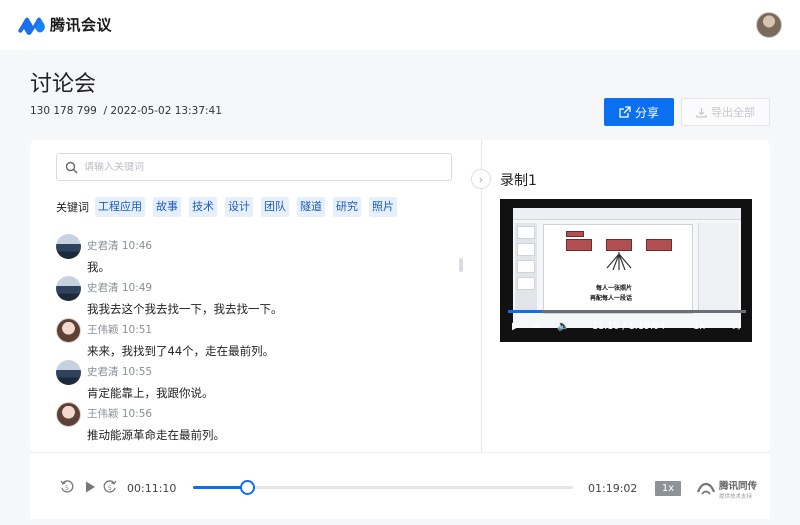 Image resolution: width=800 pixels, height=525 pixels. Describe the element at coordinates (383, 487) in the screenshot. I see `audio-progress-slider` at that location.